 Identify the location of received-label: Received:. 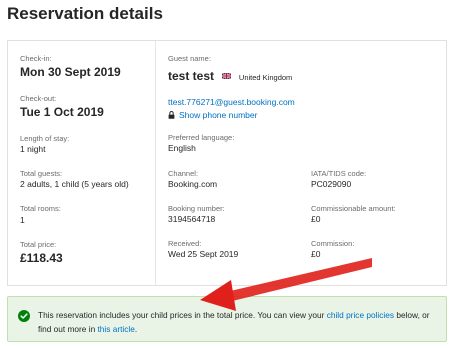
(185, 243).